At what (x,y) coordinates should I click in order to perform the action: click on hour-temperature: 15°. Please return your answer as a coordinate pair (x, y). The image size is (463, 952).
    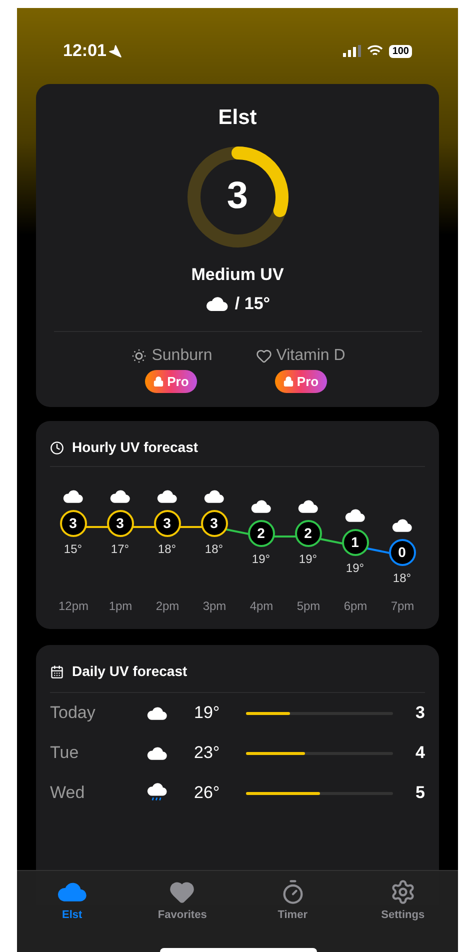
    Looking at the image, I should click on (73, 549).